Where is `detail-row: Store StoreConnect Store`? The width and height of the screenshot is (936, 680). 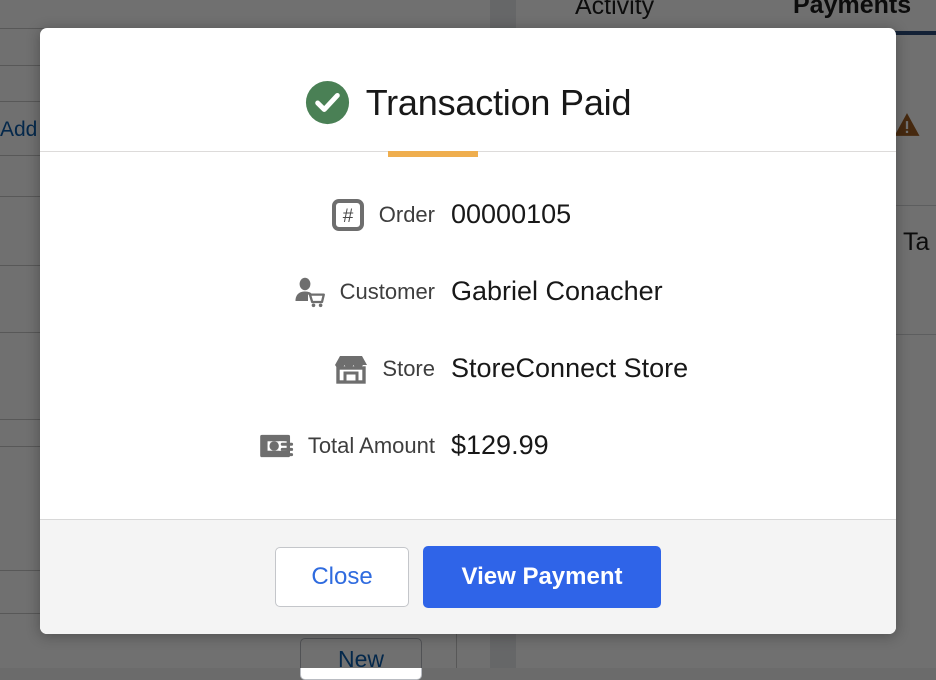
detail-row: Store StoreConnect Store is located at coordinates (468, 368).